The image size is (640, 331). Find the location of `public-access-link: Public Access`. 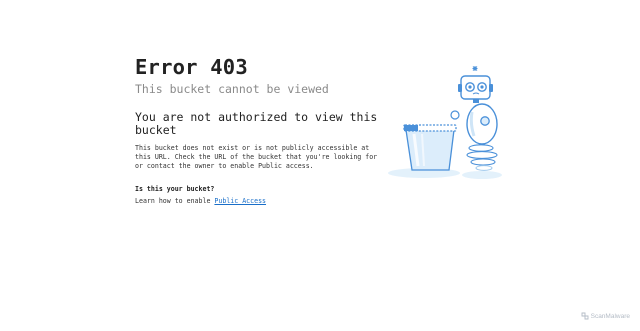

public-access-link: Public Access is located at coordinates (240, 201).